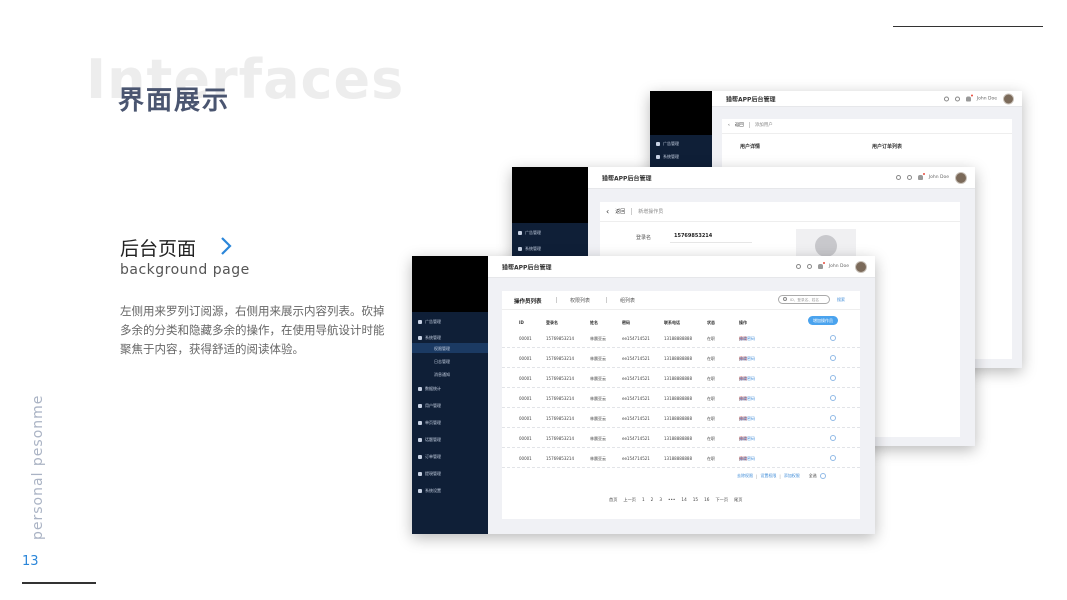  Describe the element at coordinates (442, 362) in the screenshot. I see `sidebar-item-logs: 日志管理` at that location.